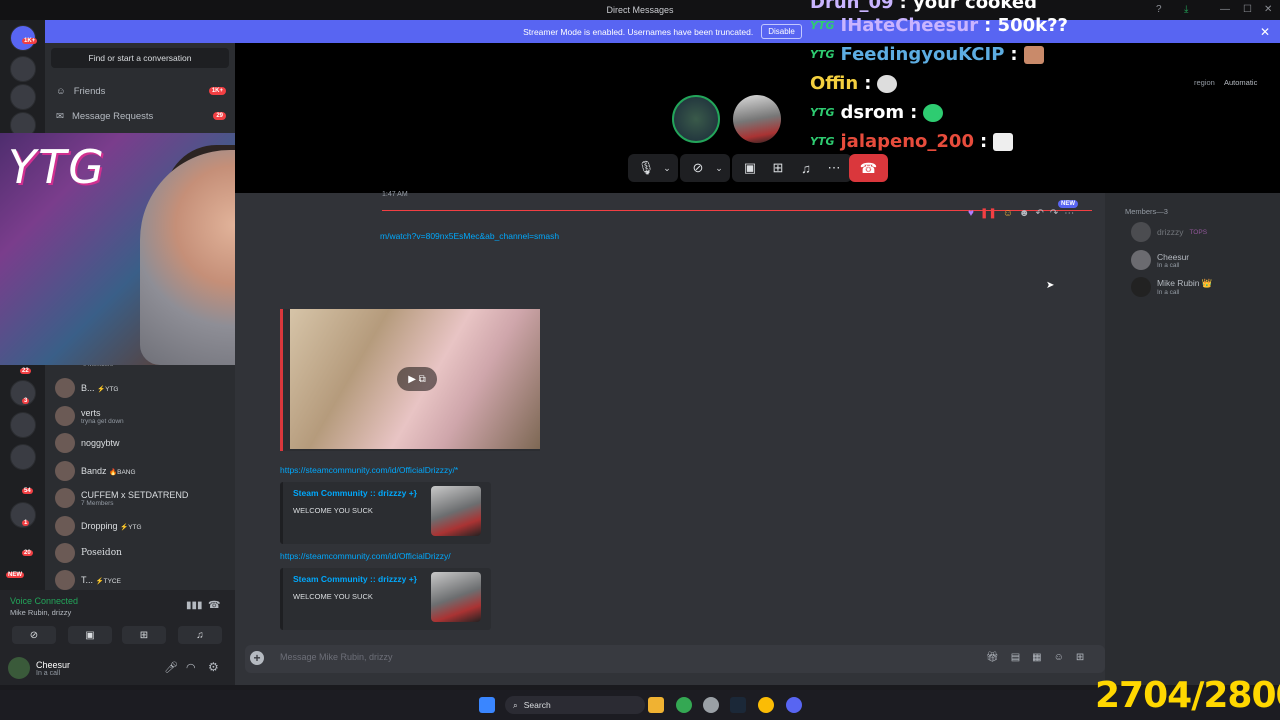  I want to click on region-select: Automatic, so click(1240, 82).